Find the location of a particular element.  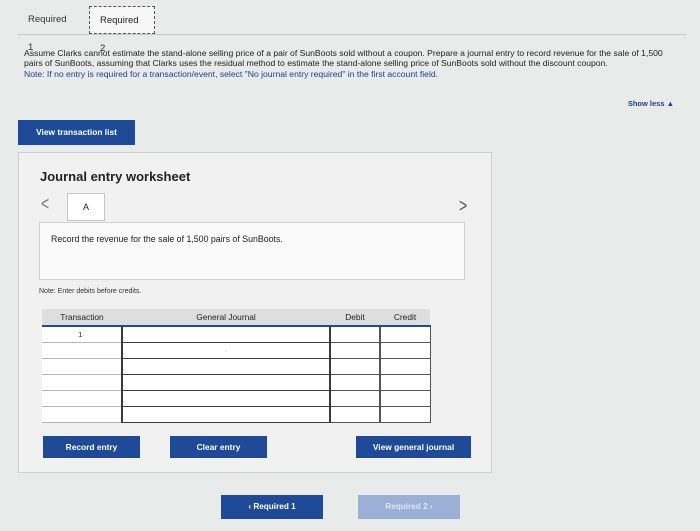

header-general-journal: General Journal is located at coordinates (226, 318).